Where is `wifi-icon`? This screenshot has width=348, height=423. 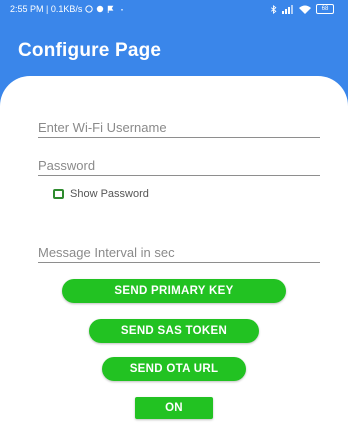 wifi-icon is located at coordinates (305, 9).